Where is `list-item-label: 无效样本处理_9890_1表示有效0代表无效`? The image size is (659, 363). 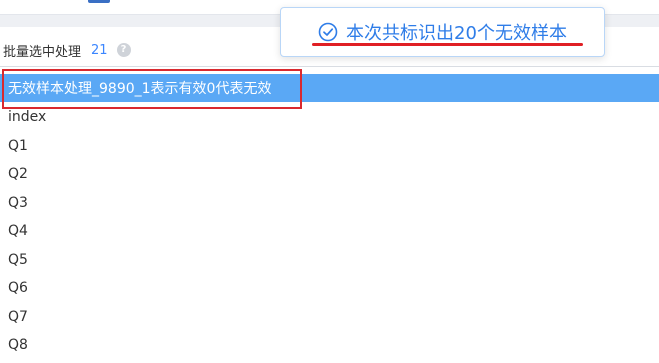
list-item-label: 无效样本处理_9890_1表示有效0代表无效 is located at coordinates (140, 89).